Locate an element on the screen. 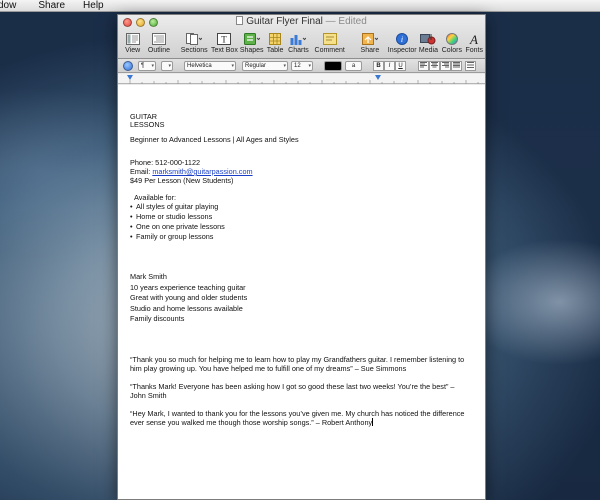  colors-icon is located at coordinates (451, 39).